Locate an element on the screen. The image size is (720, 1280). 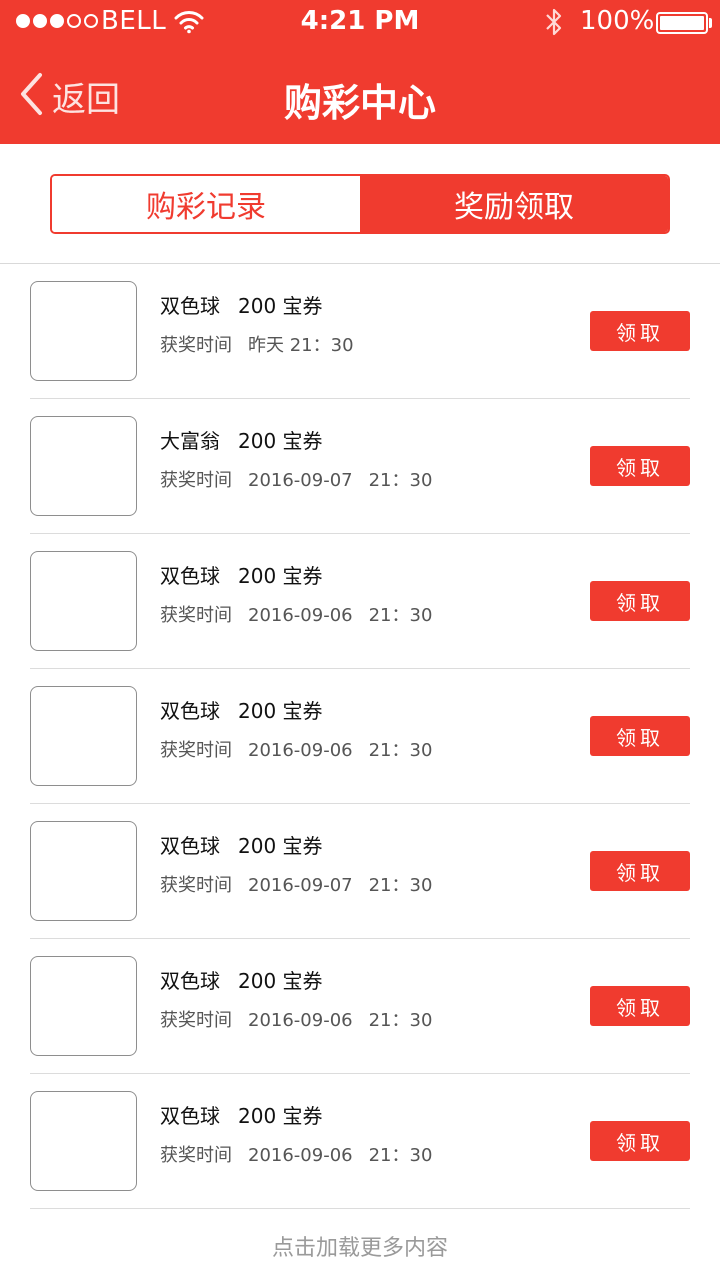
segmented-control: 购彩记录 奖励领取 is located at coordinates (360, 204).